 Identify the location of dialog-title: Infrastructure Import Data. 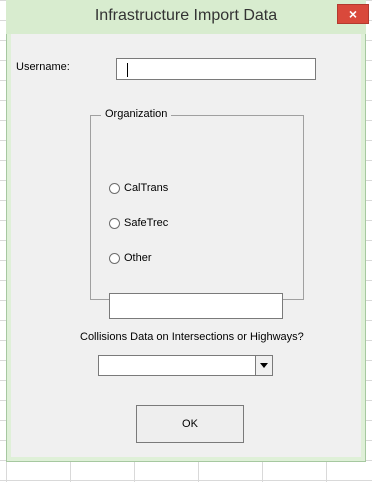
(186, 15).